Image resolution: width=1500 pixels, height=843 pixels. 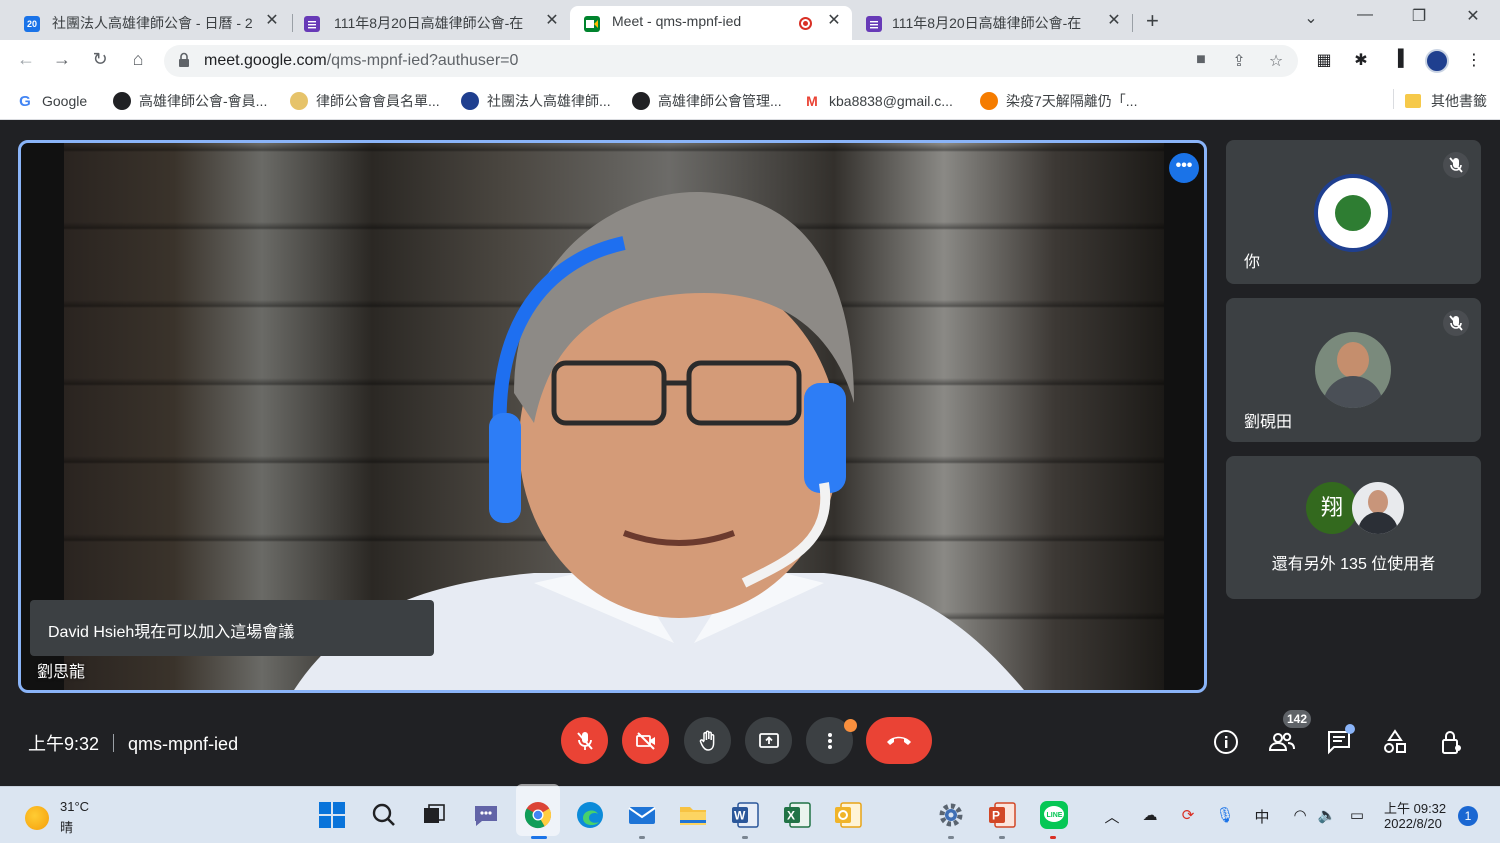 I want to click on meeting-details-button, so click(x=1226, y=742).